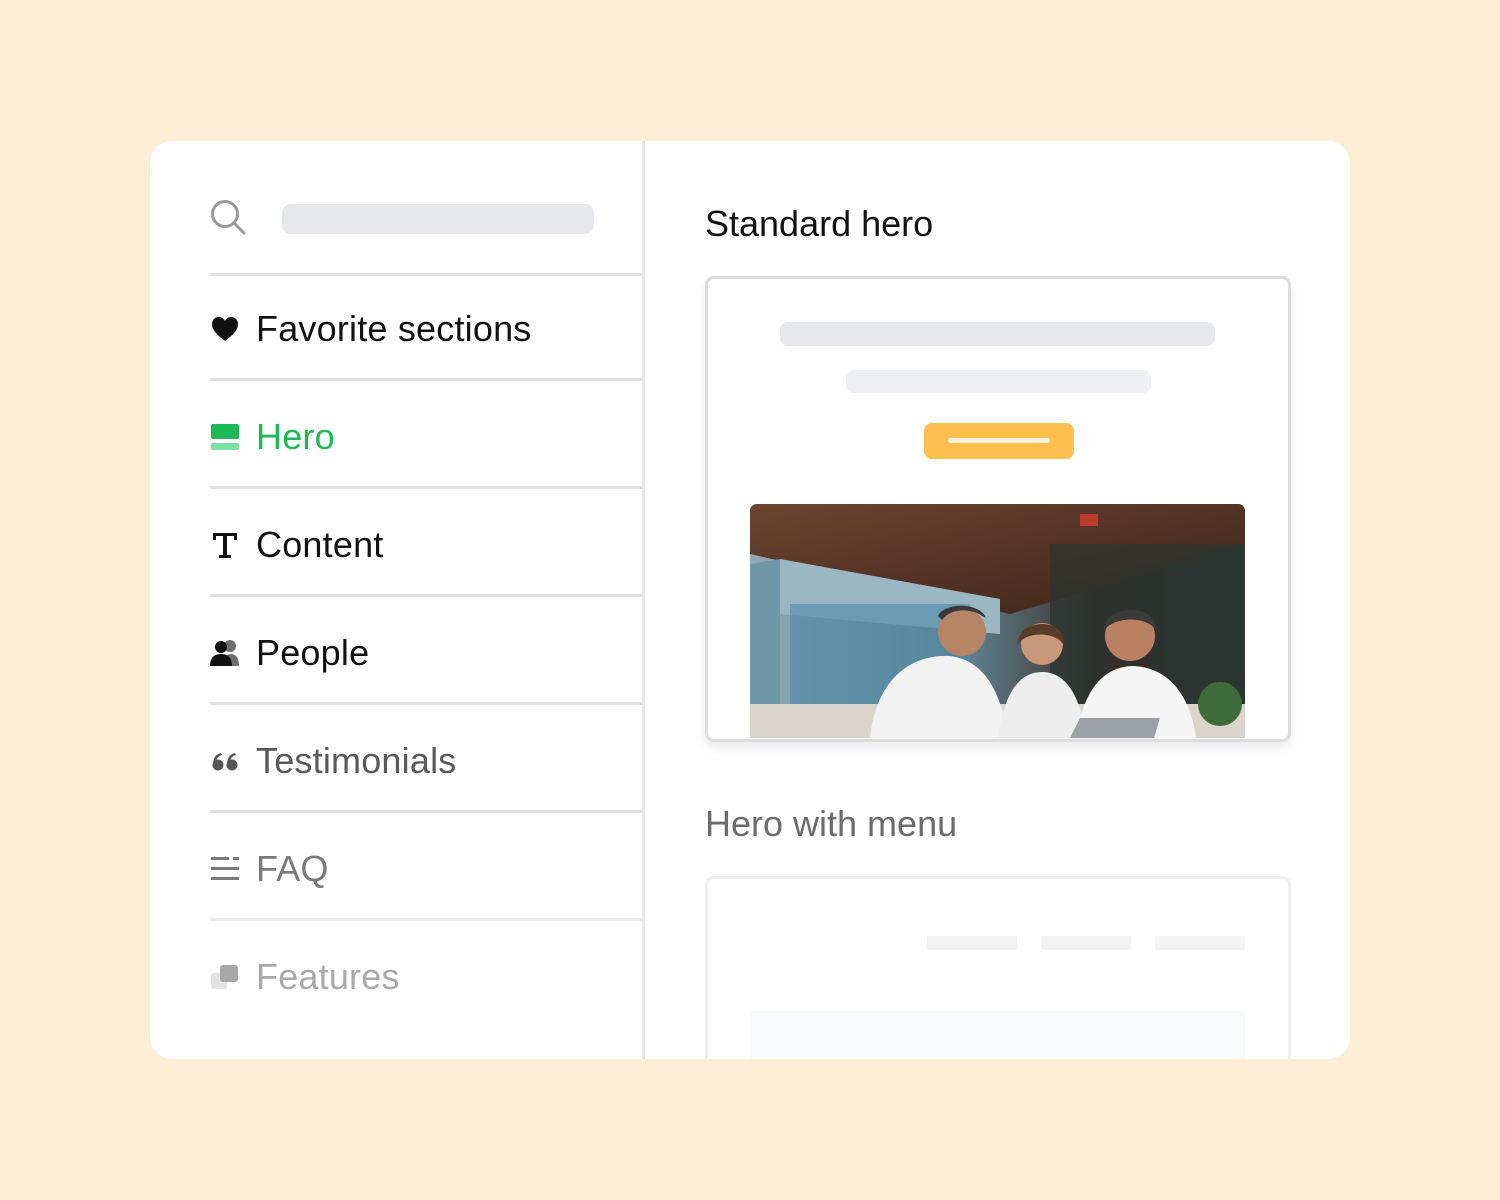 Image resolution: width=1500 pixels, height=1200 pixels. What do you see at coordinates (394, 328) in the screenshot?
I see `sidebar-item-label: Favorite sections` at bounding box center [394, 328].